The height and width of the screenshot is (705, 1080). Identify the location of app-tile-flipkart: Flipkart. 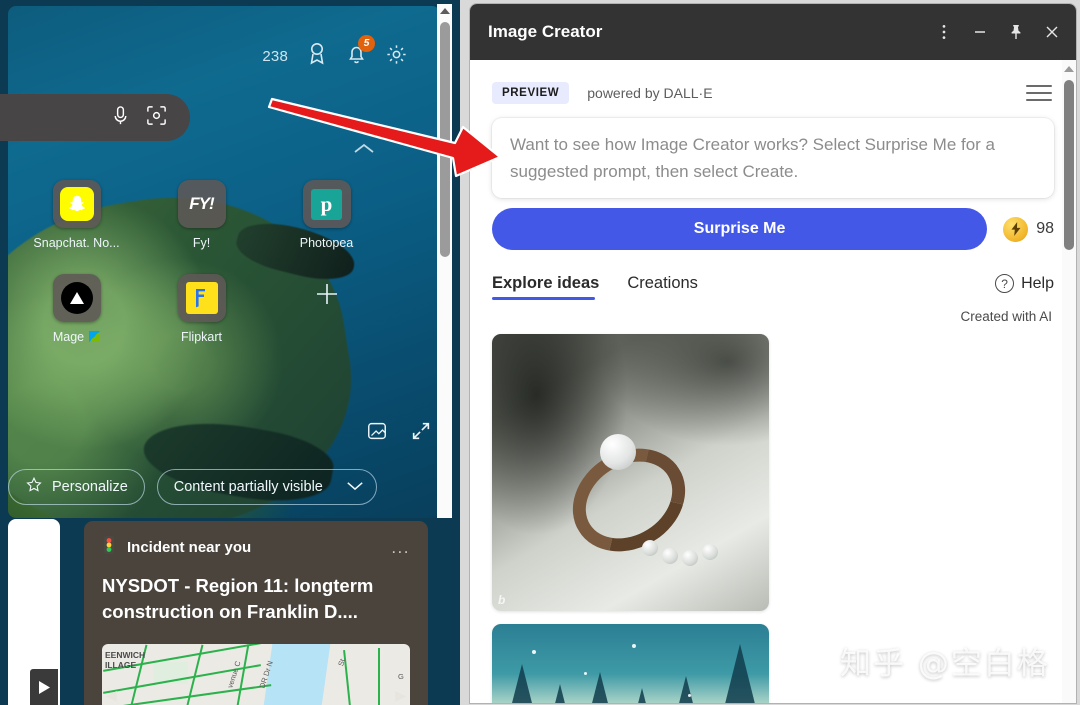
(201, 309).